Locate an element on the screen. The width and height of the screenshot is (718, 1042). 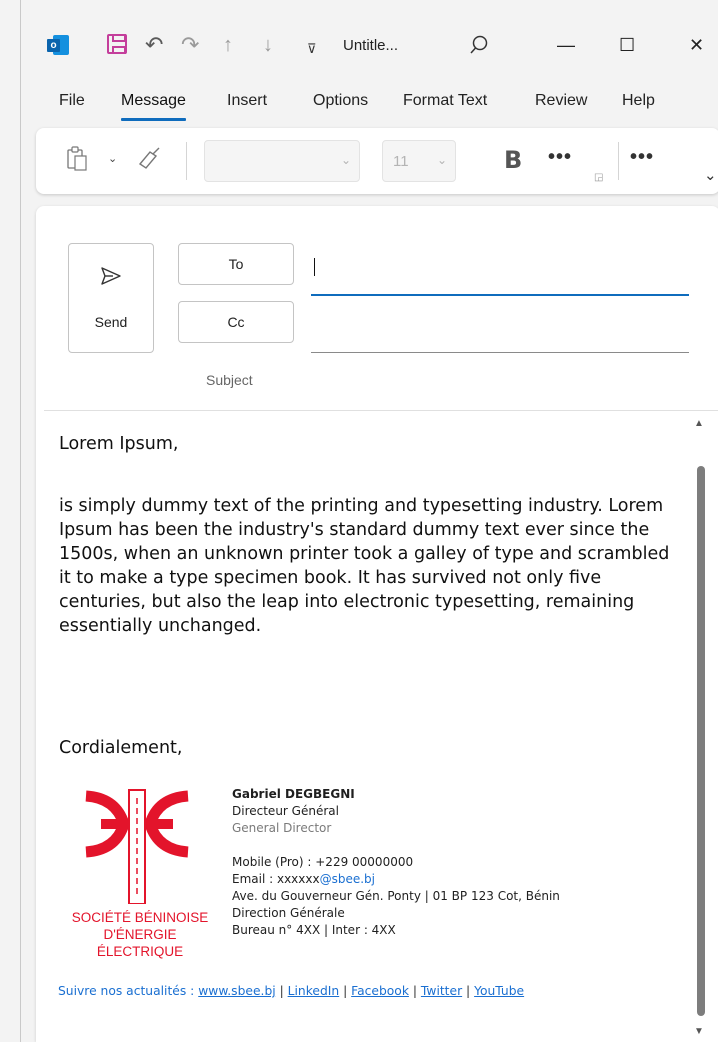
tab-options: Options is located at coordinates (340, 101).